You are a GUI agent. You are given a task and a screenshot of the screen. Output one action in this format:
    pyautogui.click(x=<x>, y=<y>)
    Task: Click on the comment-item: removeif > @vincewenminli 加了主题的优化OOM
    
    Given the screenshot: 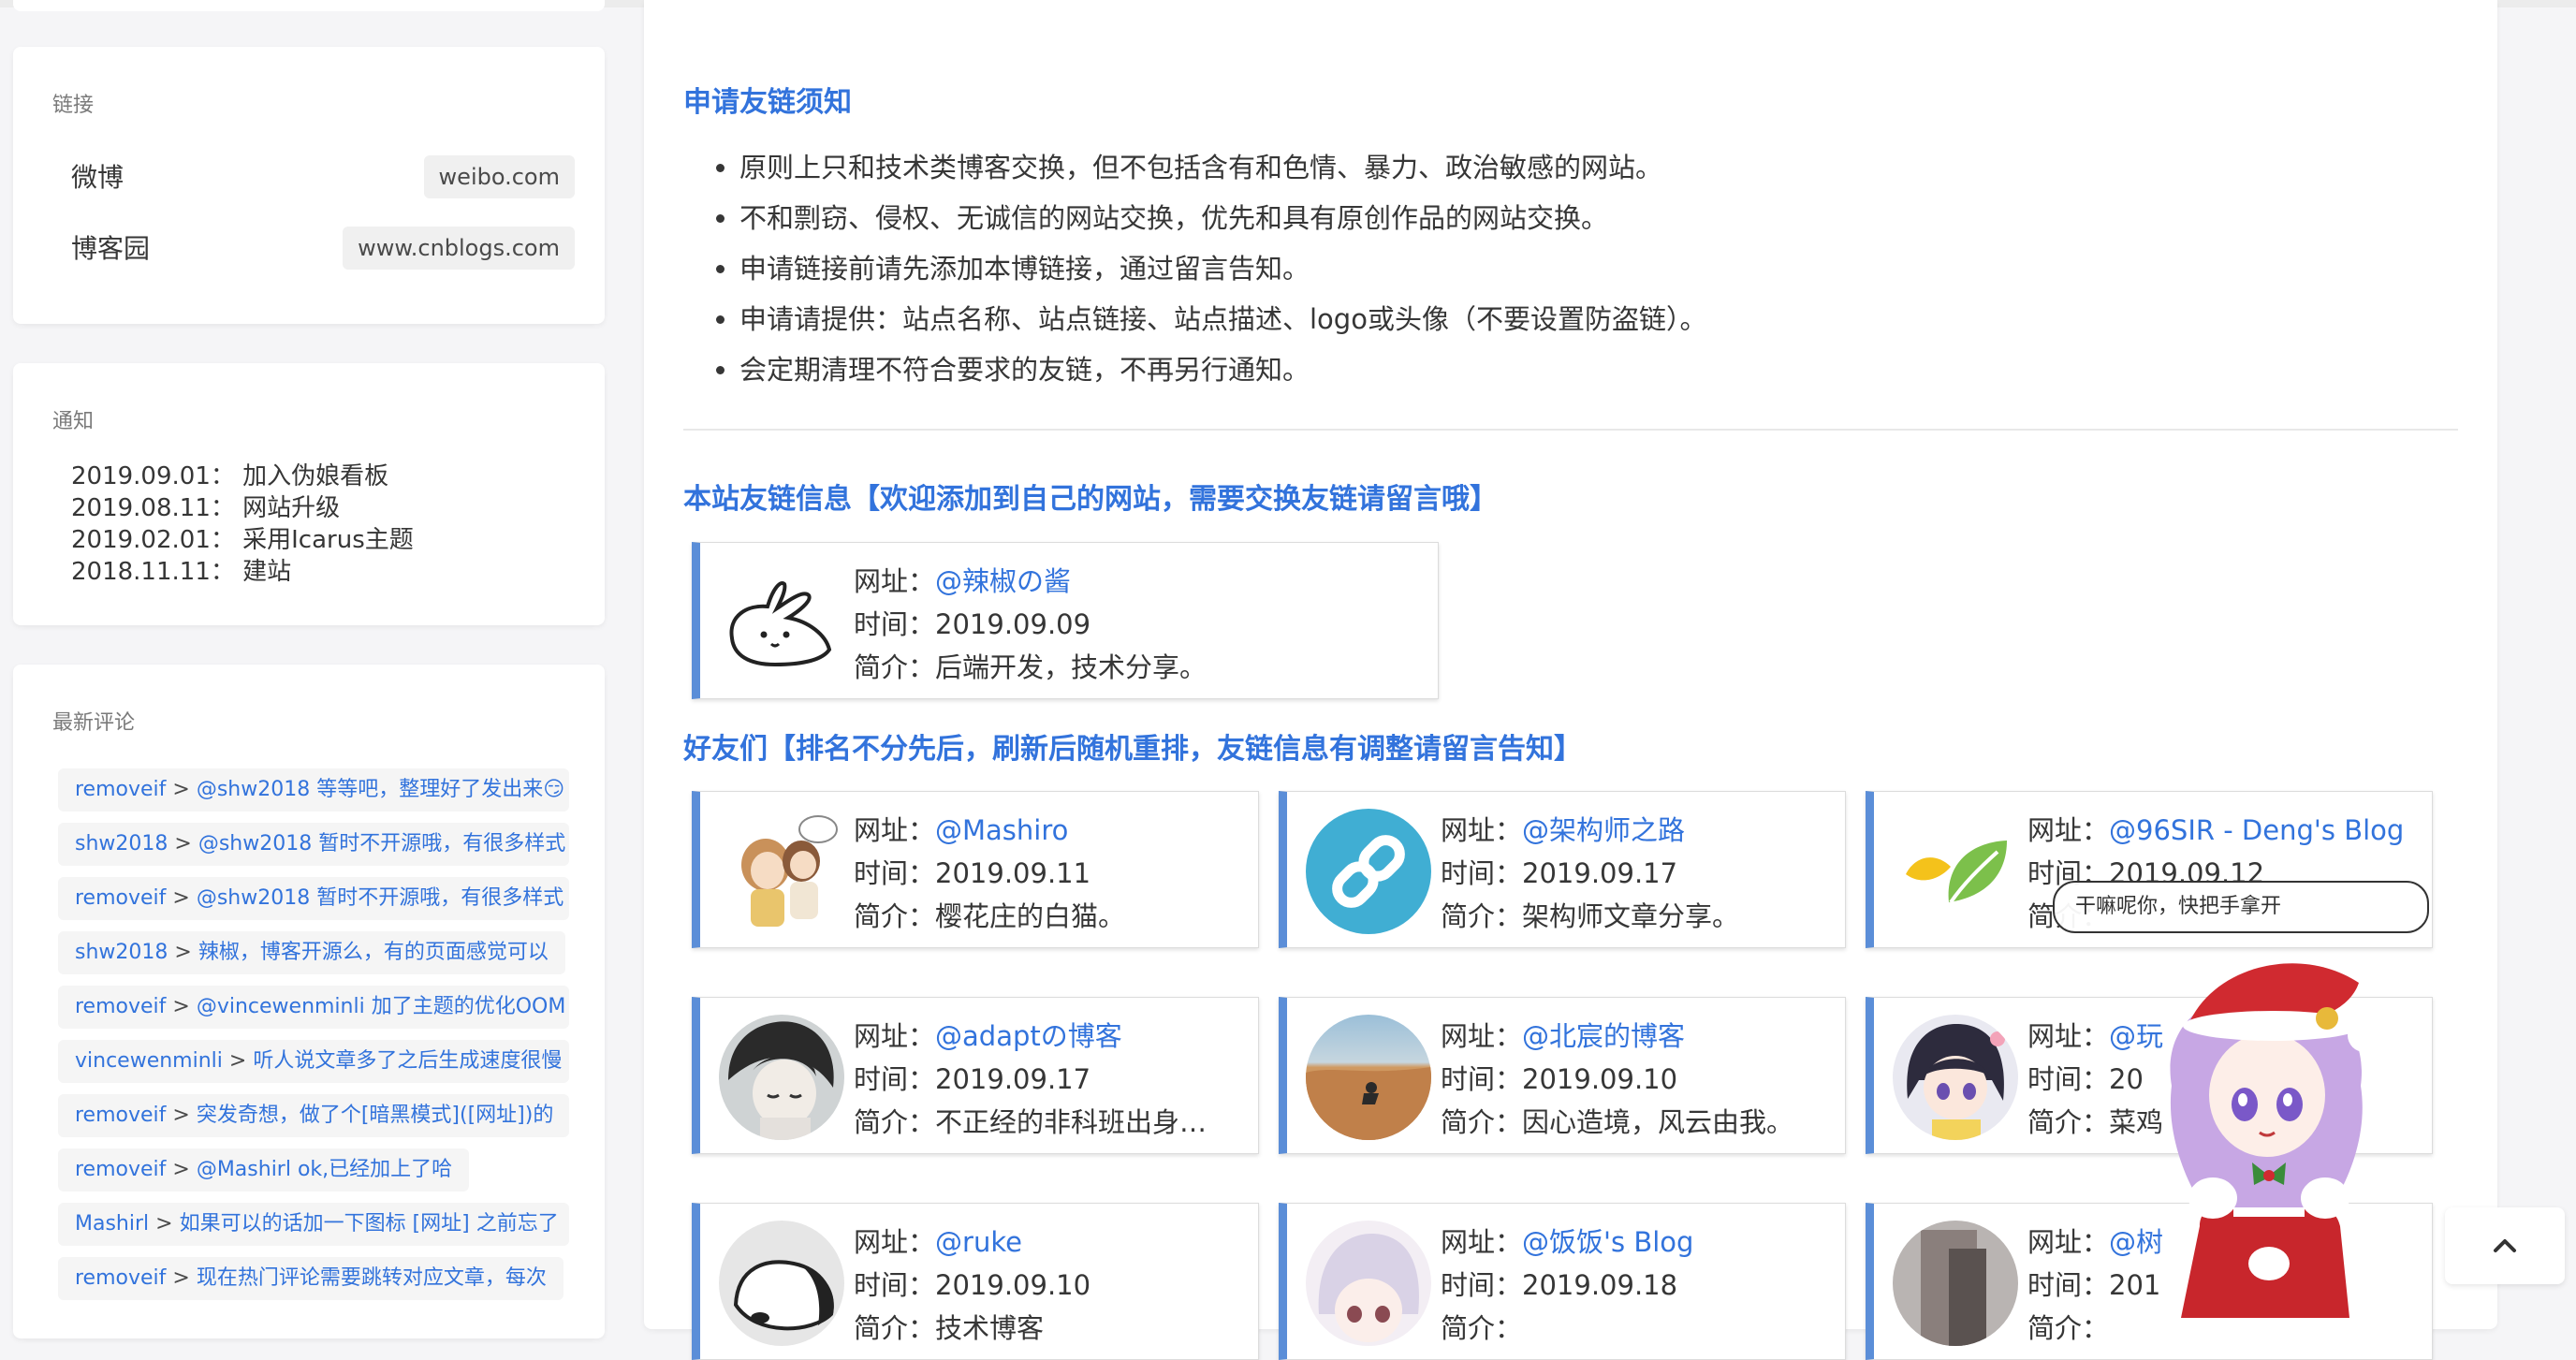 What is the action you would take?
    pyautogui.click(x=313, y=1008)
    